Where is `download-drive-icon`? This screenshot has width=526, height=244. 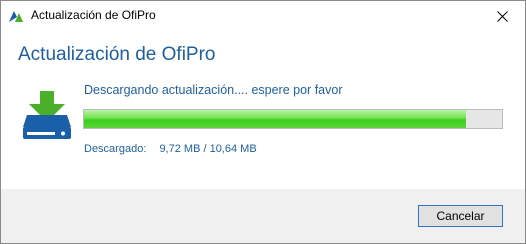
download-drive-icon is located at coordinates (47, 115).